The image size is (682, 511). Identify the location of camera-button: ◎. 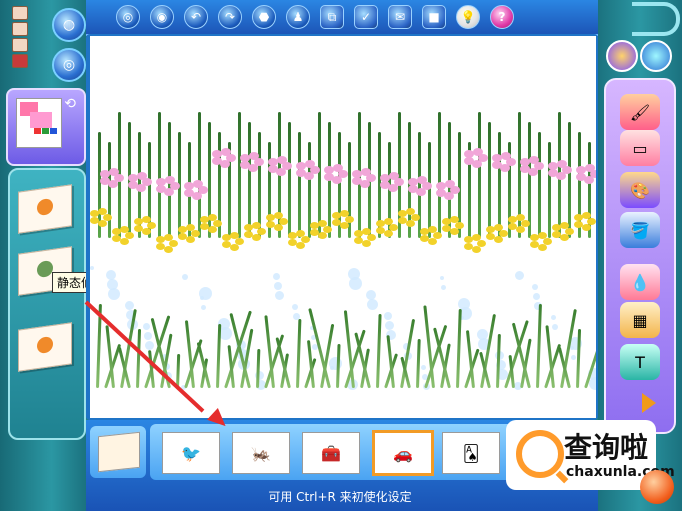
(69, 65).